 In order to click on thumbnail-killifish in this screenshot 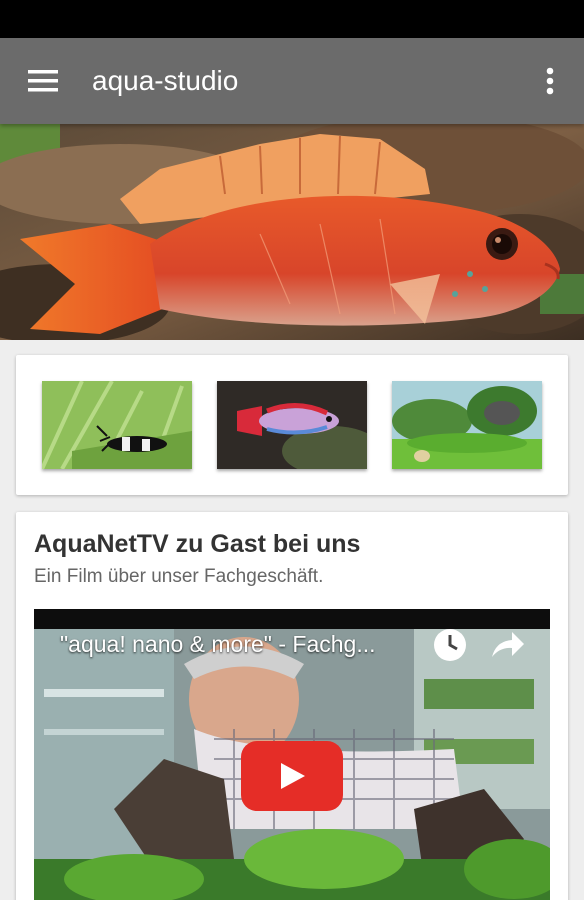, I will do `click(292, 425)`.